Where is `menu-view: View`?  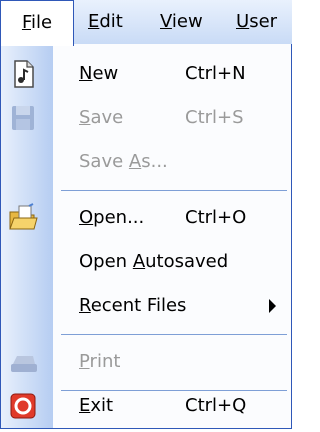 menu-view: View is located at coordinates (181, 22).